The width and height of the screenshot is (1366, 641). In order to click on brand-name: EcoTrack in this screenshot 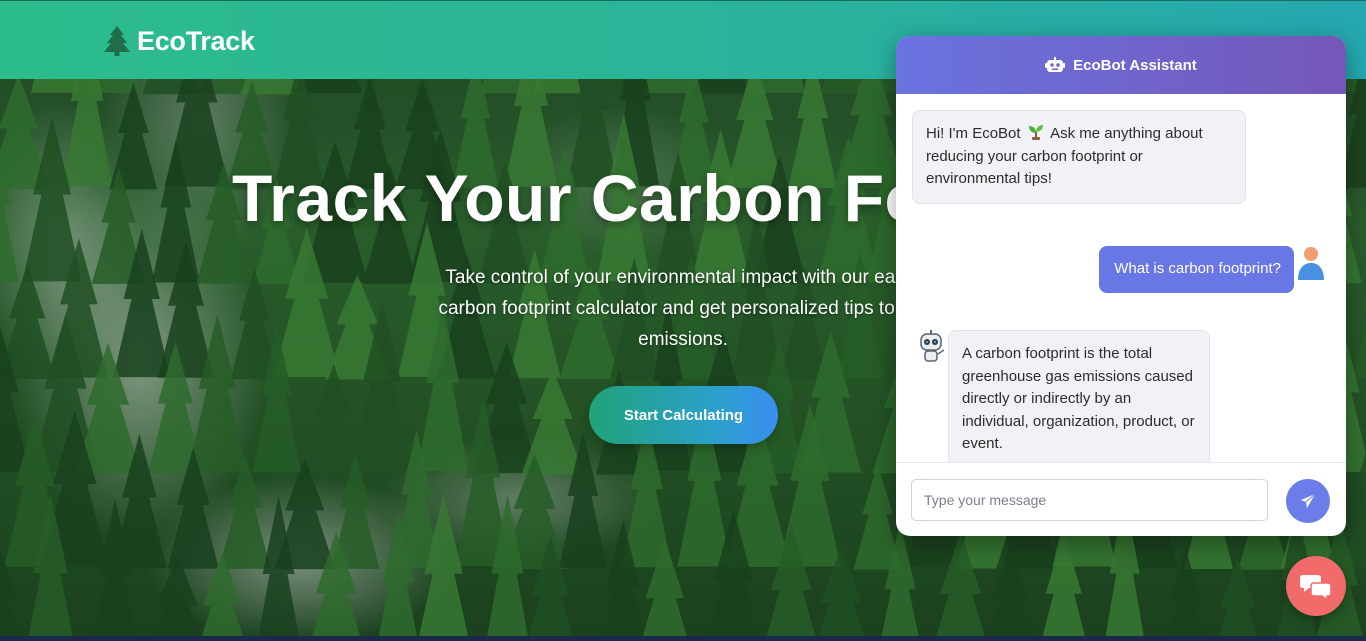, I will do `click(196, 40)`.